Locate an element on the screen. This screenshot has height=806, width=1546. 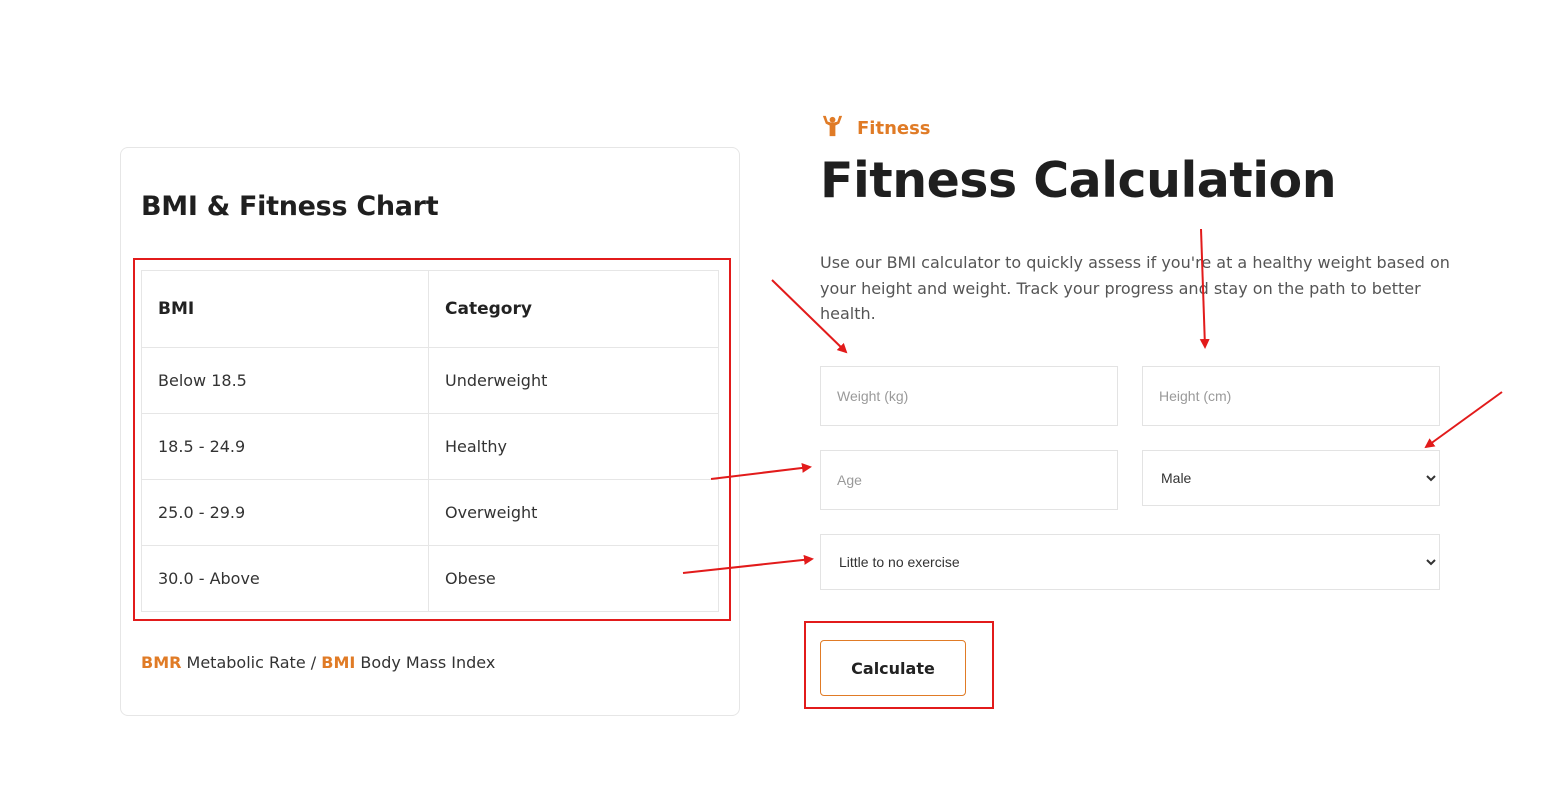
category-cell: Healthy is located at coordinates (573, 446).